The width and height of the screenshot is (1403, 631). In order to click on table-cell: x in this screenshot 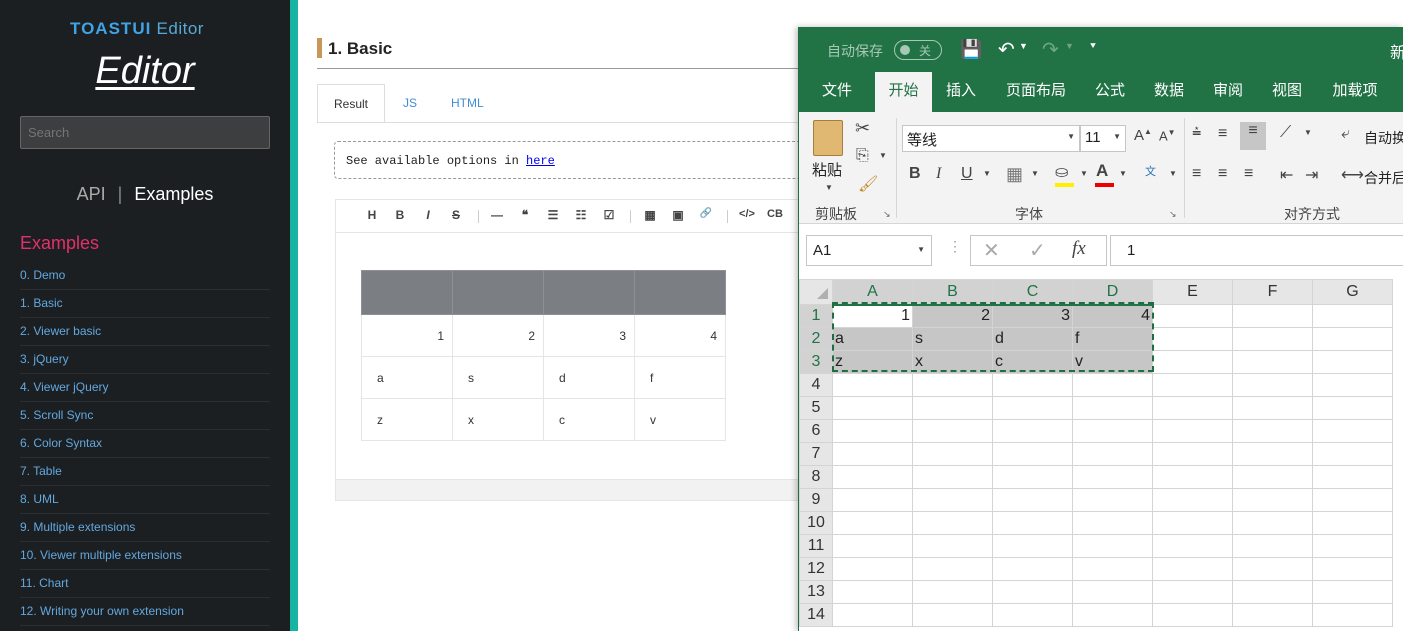, I will do `click(498, 419)`.